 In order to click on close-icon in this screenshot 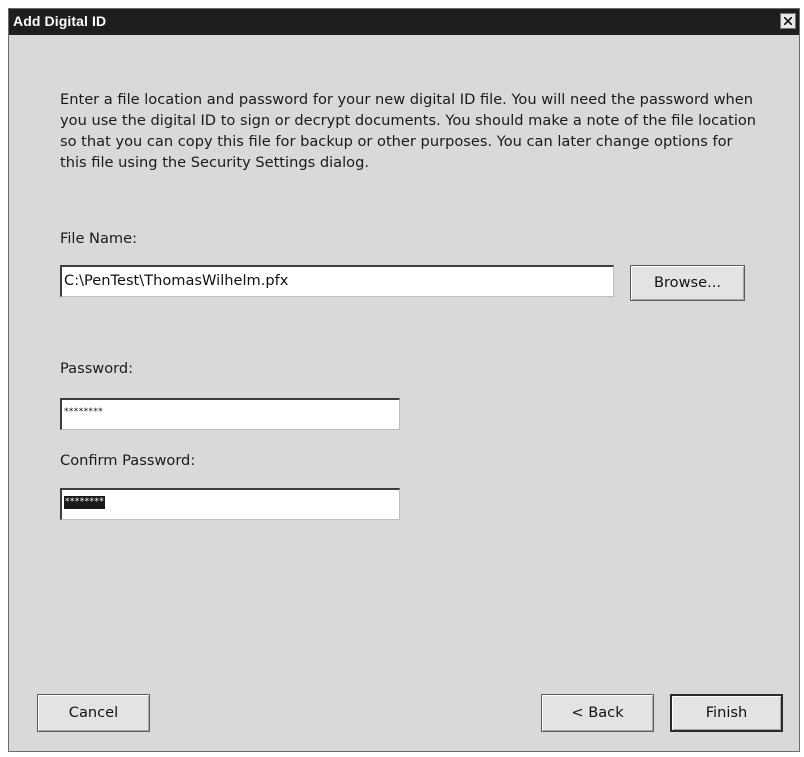, I will do `click(788, 21)`.